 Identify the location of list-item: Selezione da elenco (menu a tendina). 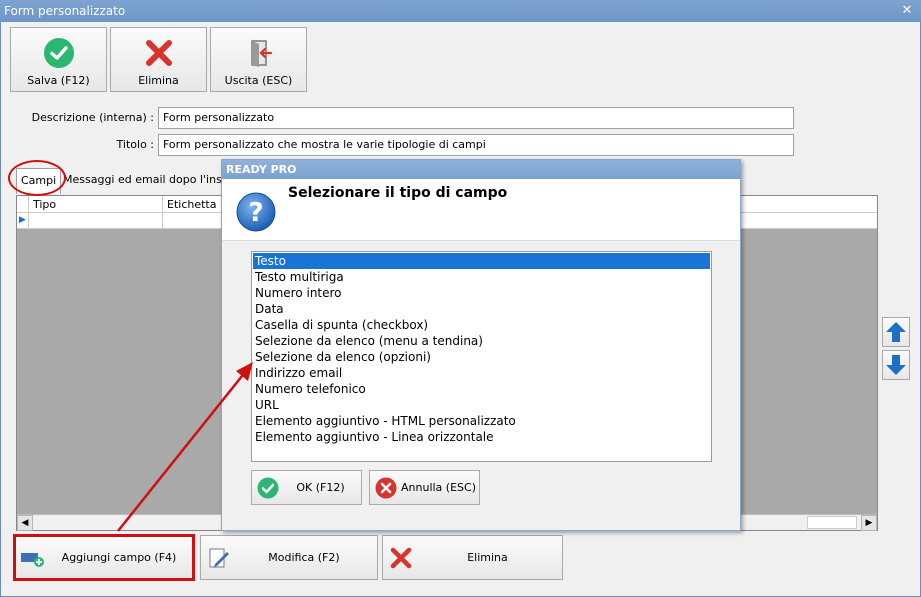
(481, 341).